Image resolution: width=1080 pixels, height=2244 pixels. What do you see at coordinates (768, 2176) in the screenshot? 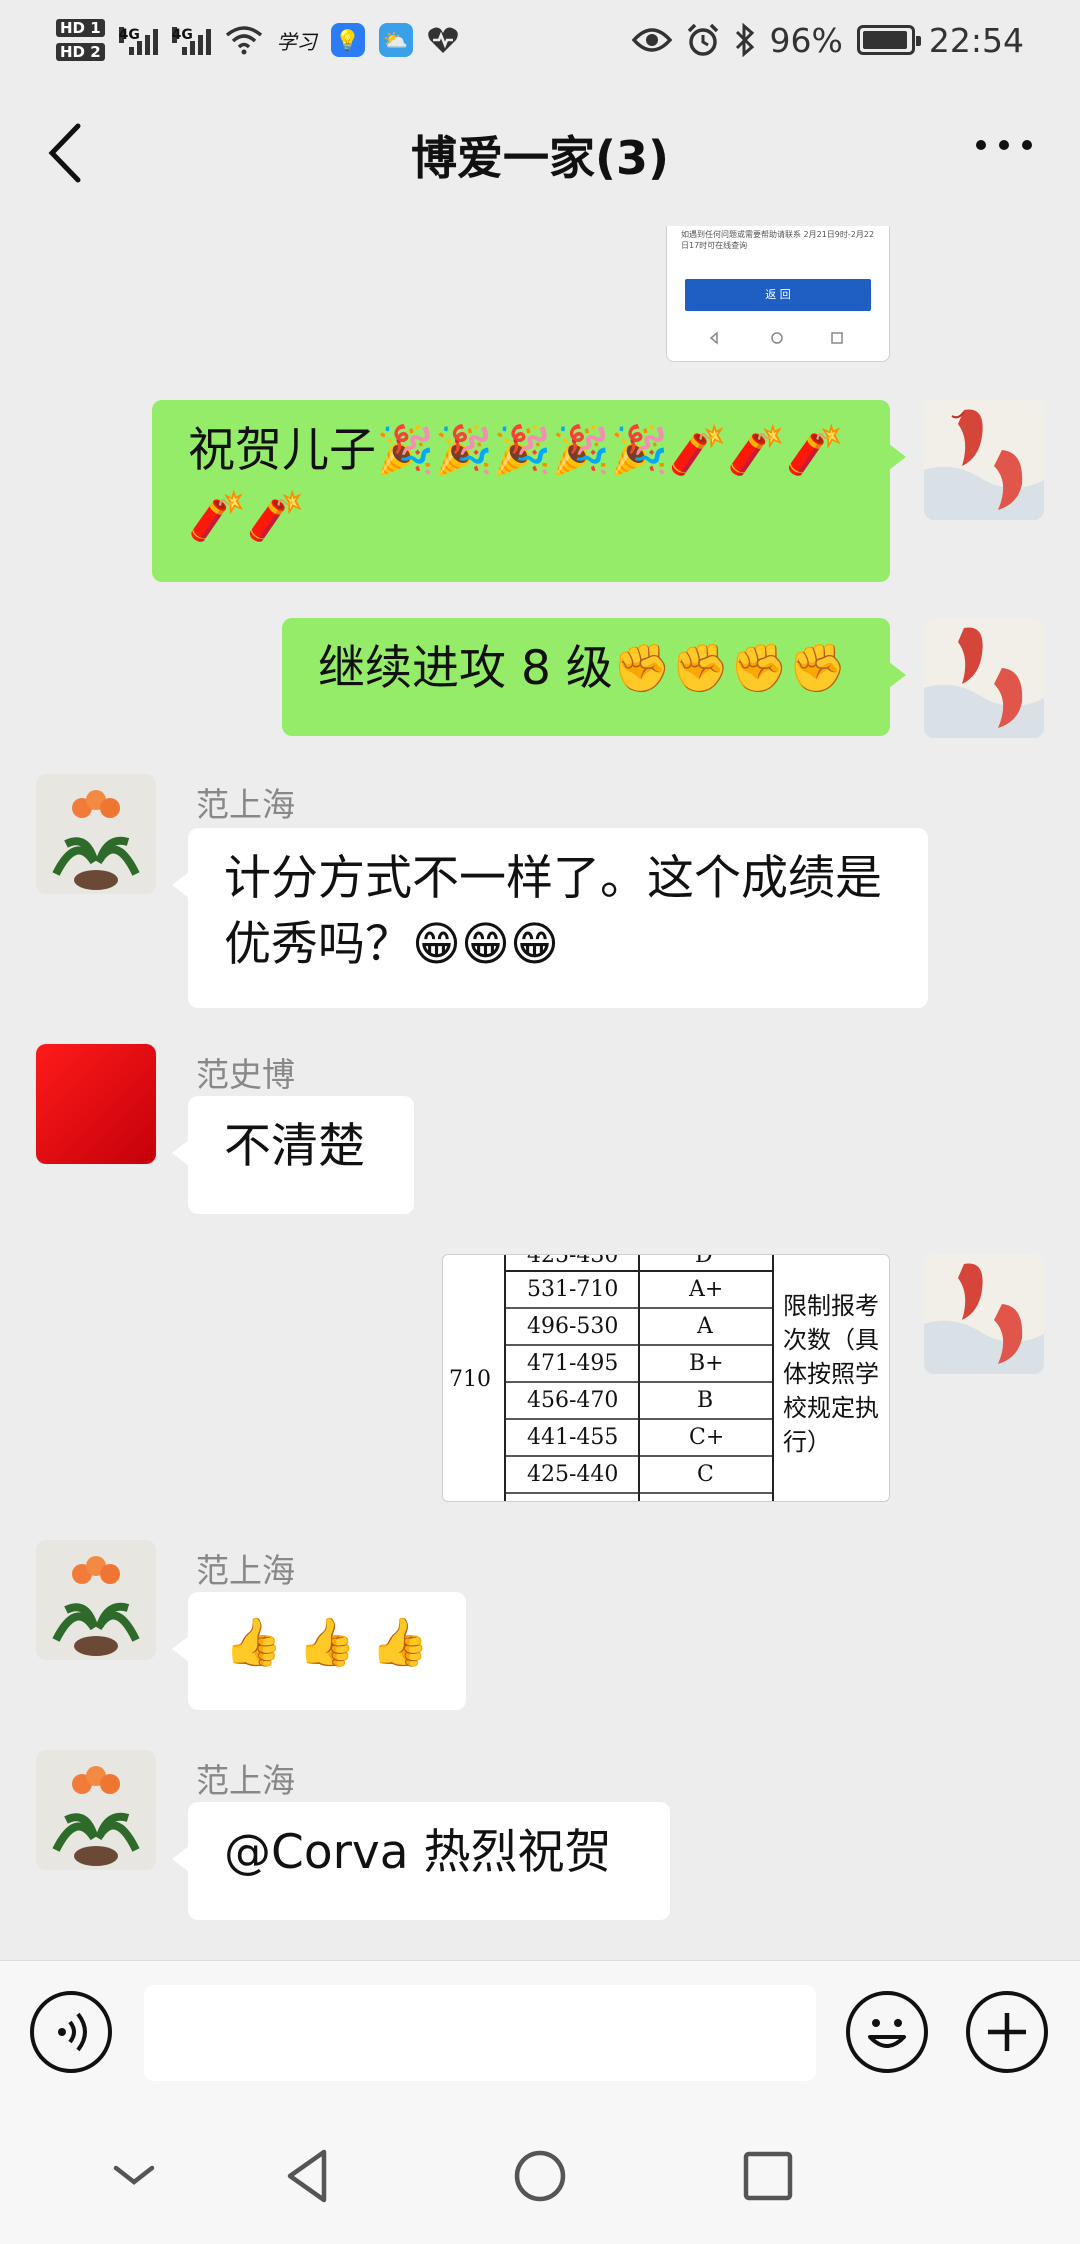
I see `nav-recents-icon` at bounding box center [768, 2176].